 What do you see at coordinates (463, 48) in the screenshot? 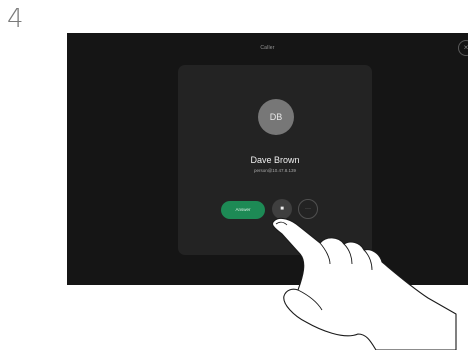
I see `close-icon: ×` at bounding box center [463, 48].